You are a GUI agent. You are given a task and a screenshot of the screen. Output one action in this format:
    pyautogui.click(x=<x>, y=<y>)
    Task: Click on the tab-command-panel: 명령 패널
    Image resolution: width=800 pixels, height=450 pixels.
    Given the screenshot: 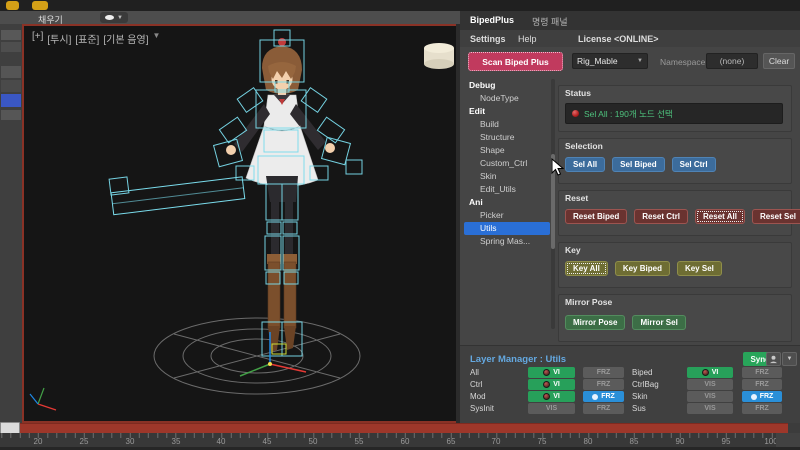 What is the action you would take?
    pyautogui.click(x=550, y=21)
    